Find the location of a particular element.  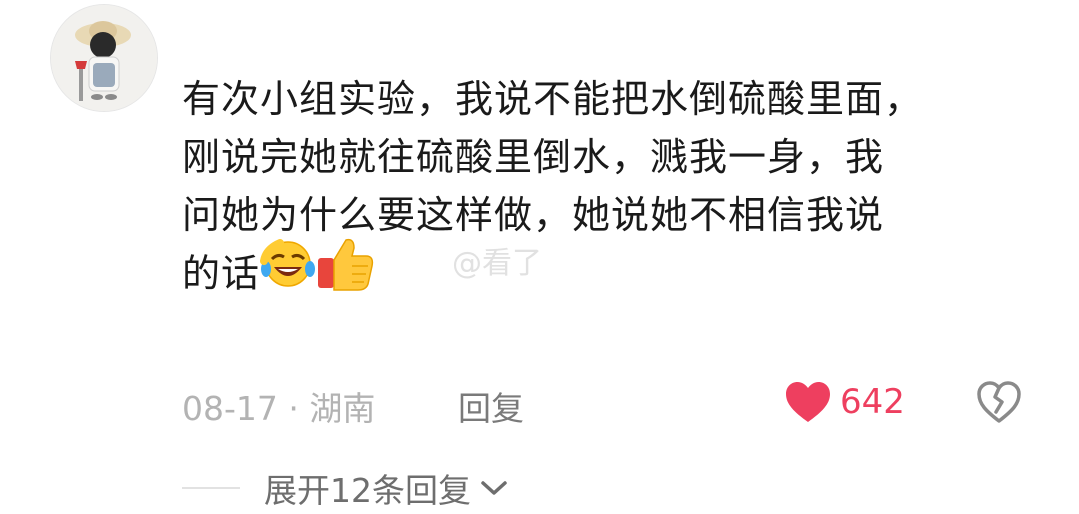

dislike-button is located at coordinates (999, 402).